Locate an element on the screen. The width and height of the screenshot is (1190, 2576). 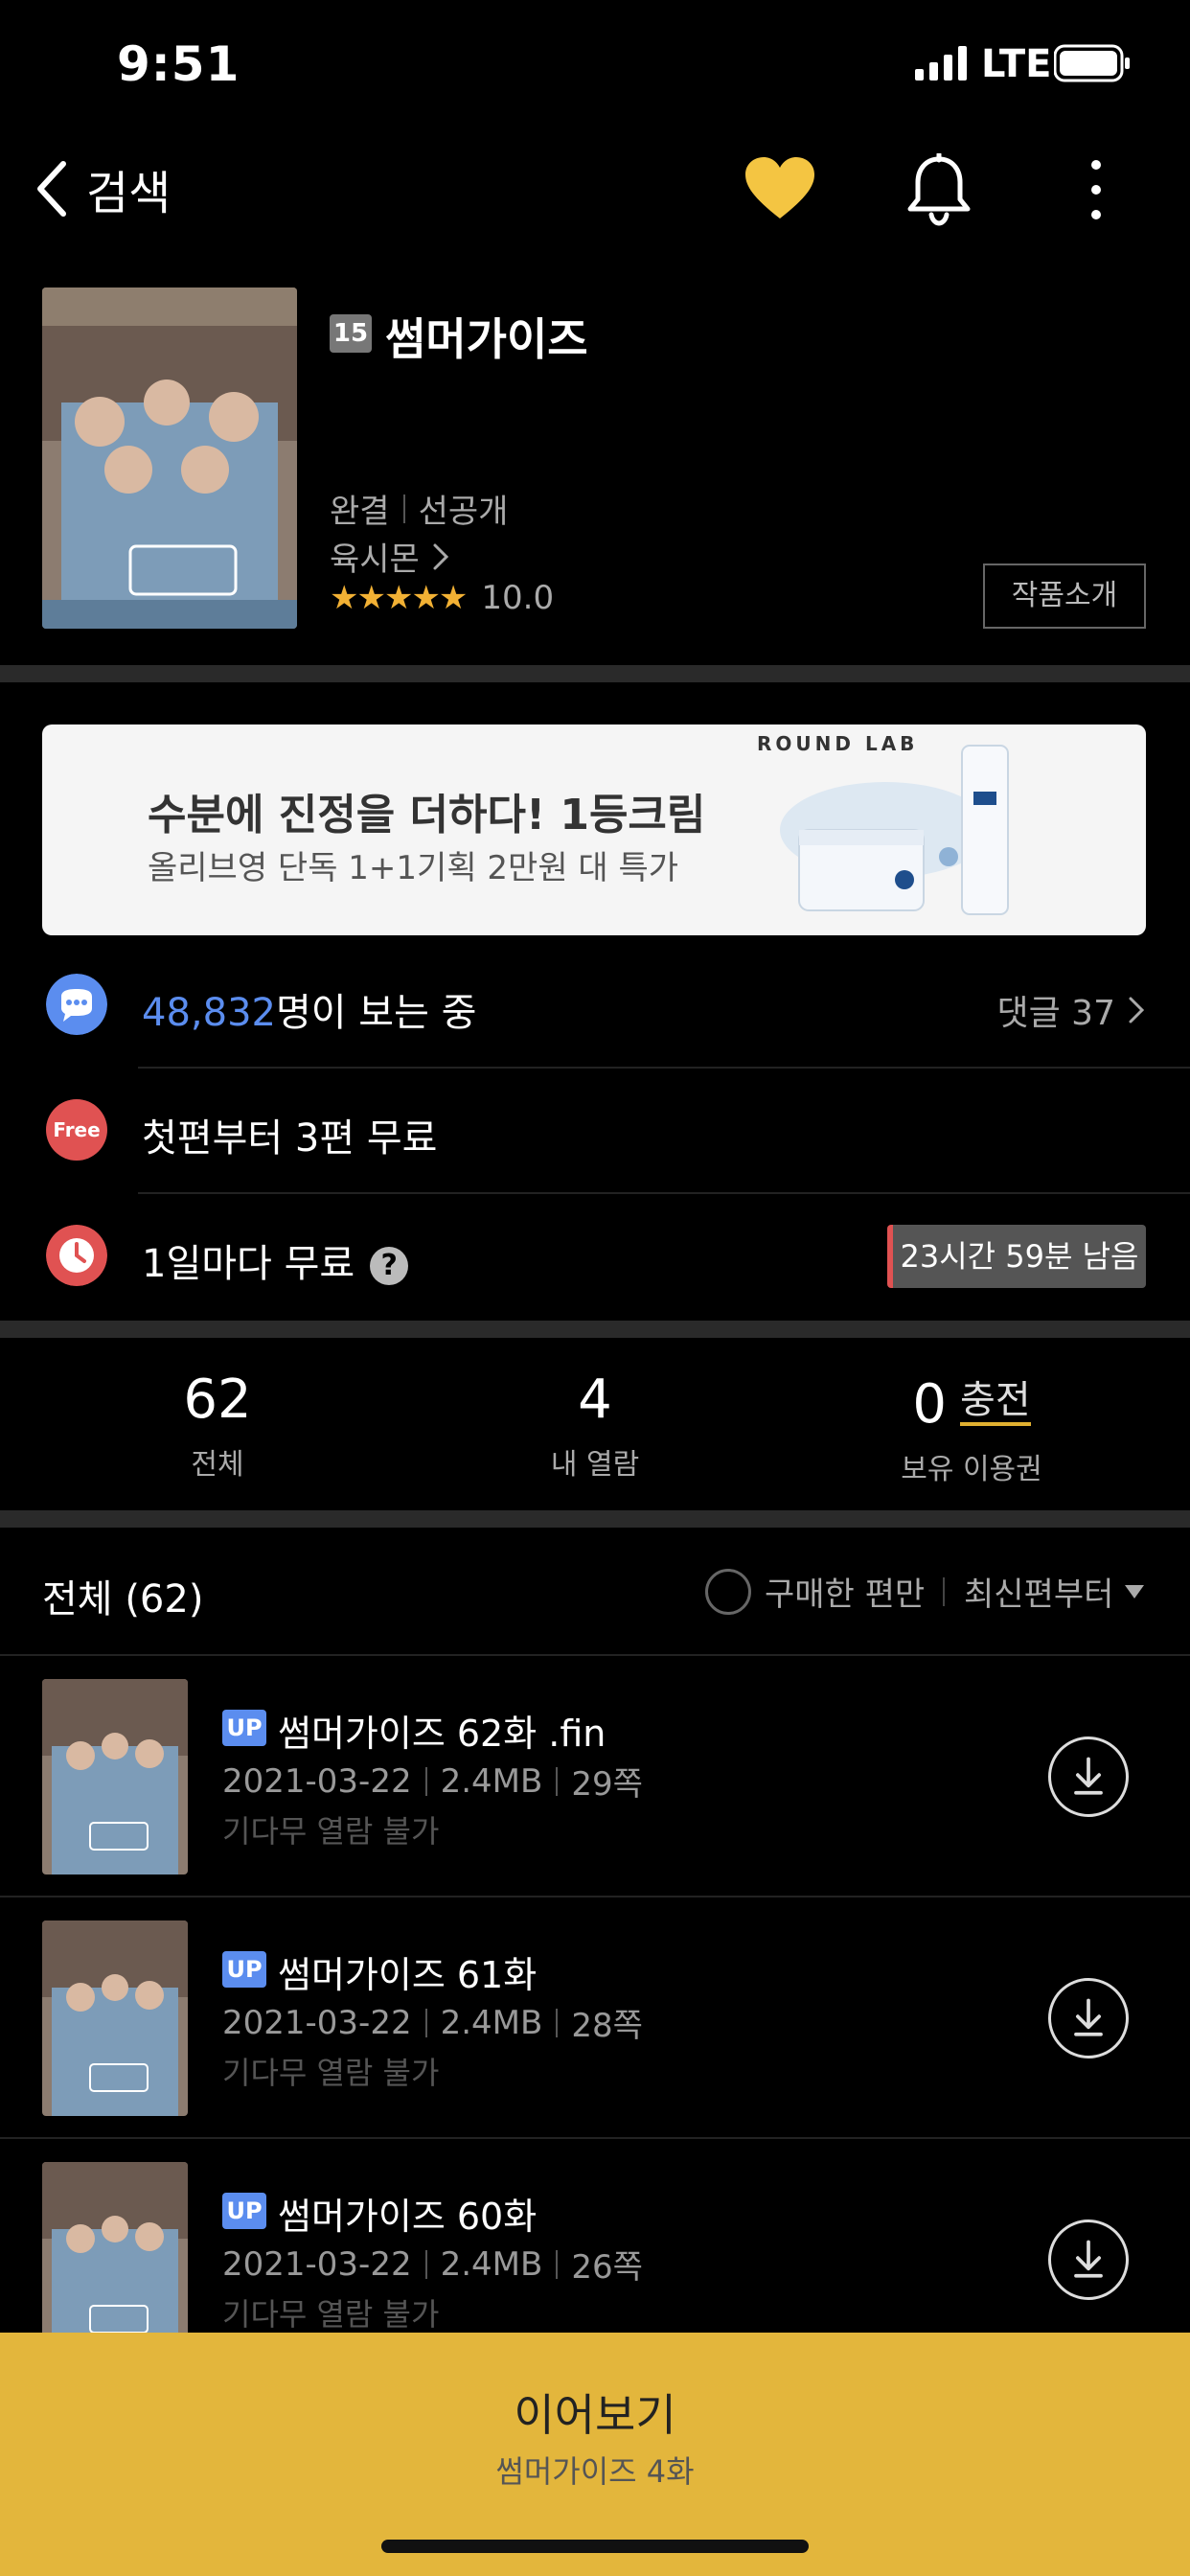
episode-pages: 29쪽 is located at coordinates (607, 1784).